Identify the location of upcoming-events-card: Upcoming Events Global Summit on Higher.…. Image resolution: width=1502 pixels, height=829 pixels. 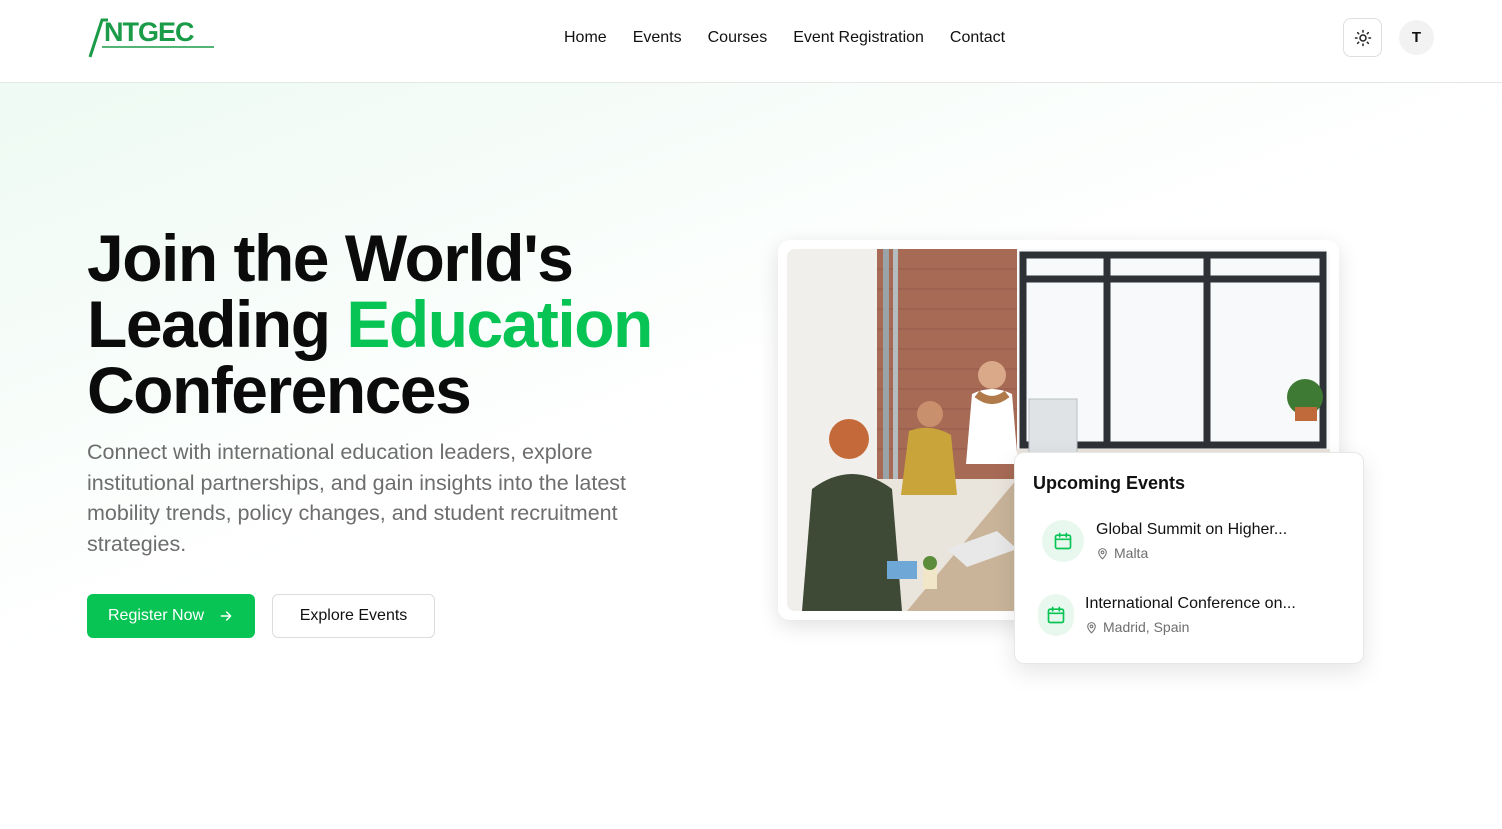
(1189, 558).